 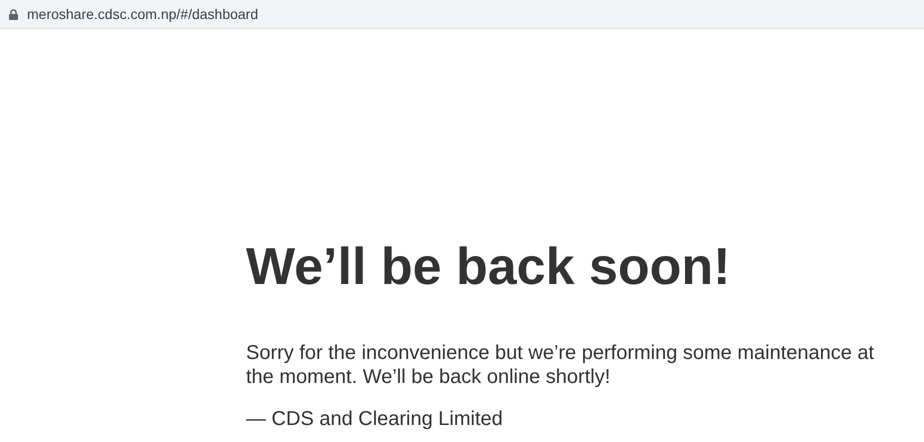 I want to click on lock-icon, so click(x=13, y=14).